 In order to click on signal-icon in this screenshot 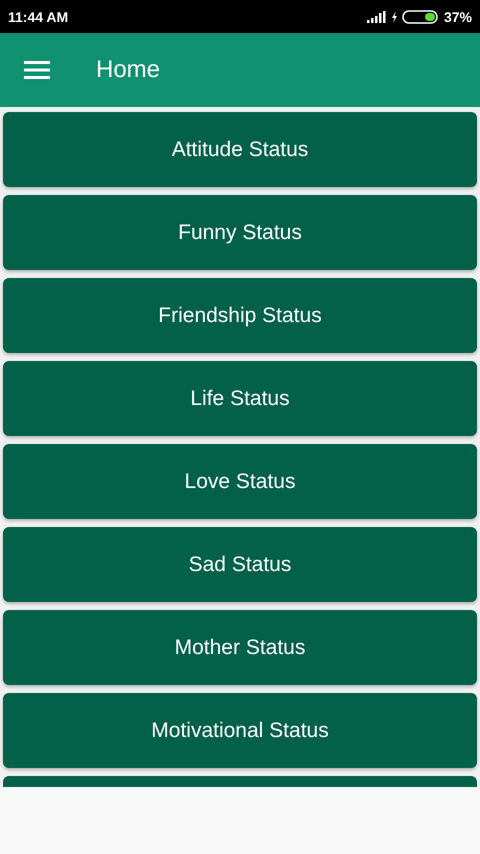, I will do `click(376, 16)`.